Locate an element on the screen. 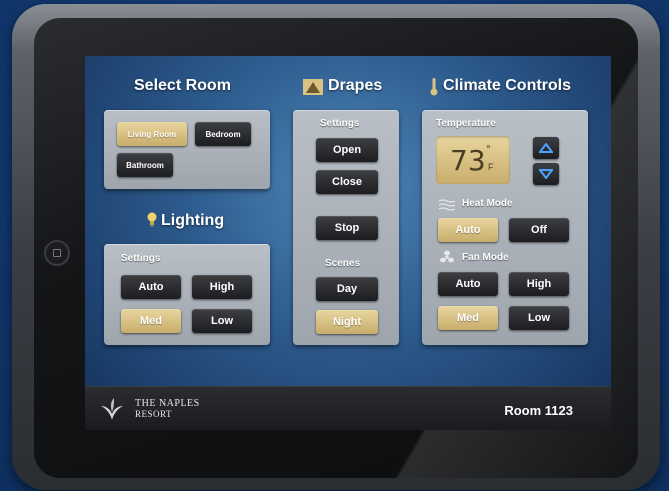  select-room-title: Select Room is located at coordinates (182, 85).